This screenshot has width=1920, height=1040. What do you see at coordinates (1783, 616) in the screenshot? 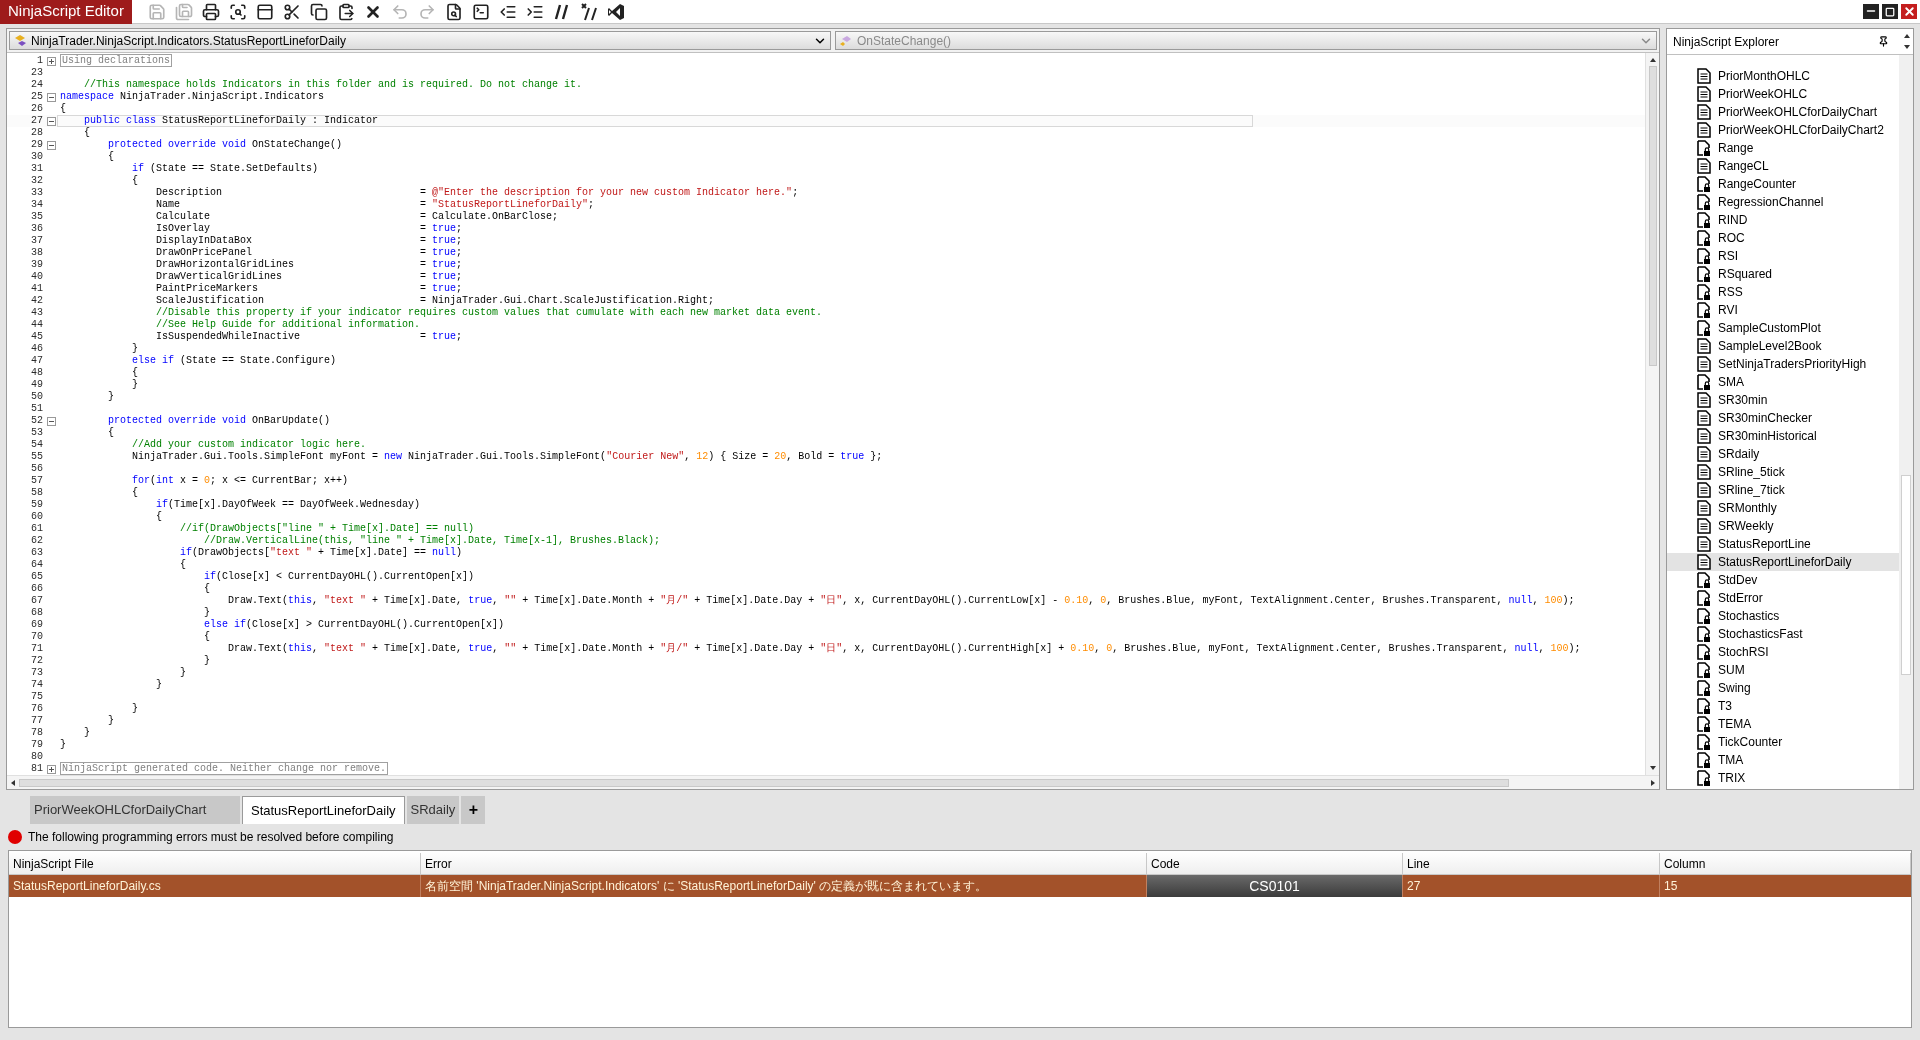
I see `explorer-item: Stochastics` at bounding box center [1783, 616].